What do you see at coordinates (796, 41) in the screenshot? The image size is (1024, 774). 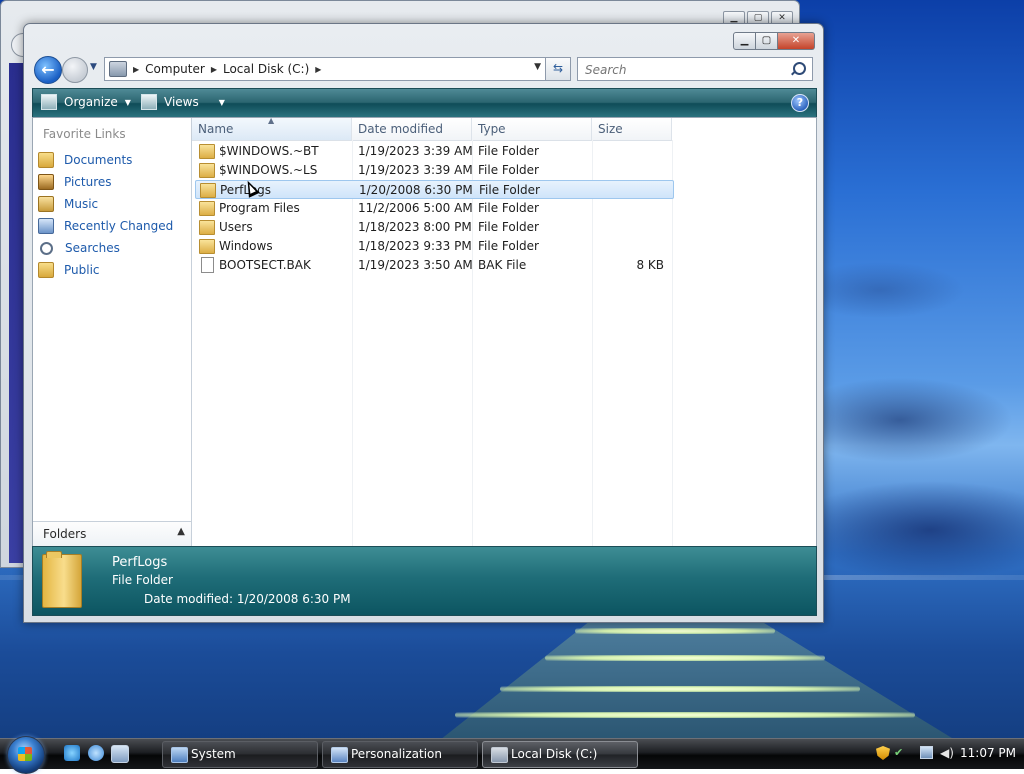 I see `close-icon: ✕` at bounding box center [796, 41].